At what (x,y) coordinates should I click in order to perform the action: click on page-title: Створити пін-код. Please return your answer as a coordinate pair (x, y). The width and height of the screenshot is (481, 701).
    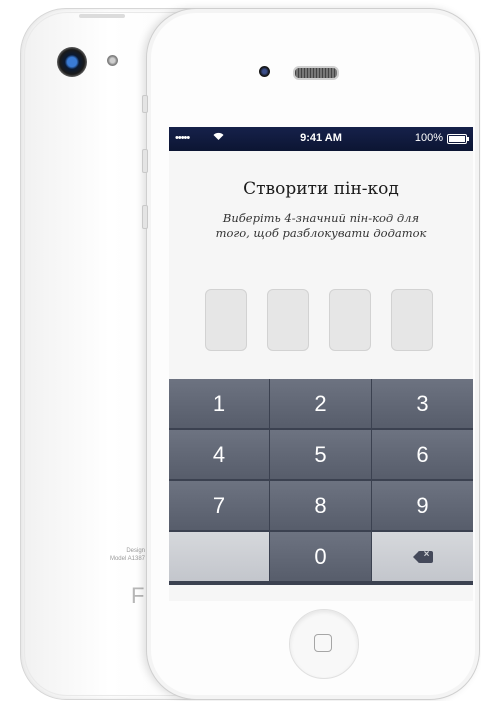
    Looking at the image, I should click on (321, 189).